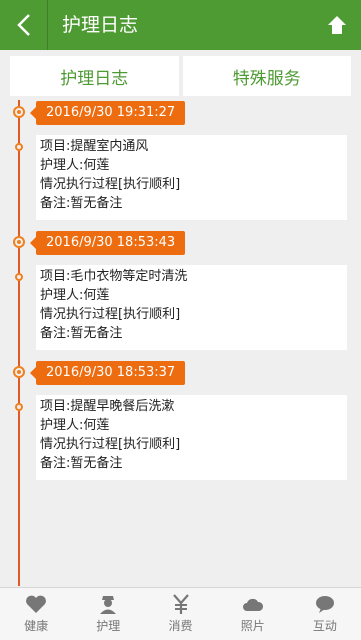  What do you see at coordinates (94, 146) in the screenshot?
I see `log-item: 项目:提醒室内通风` at bounding box center [94, 146].